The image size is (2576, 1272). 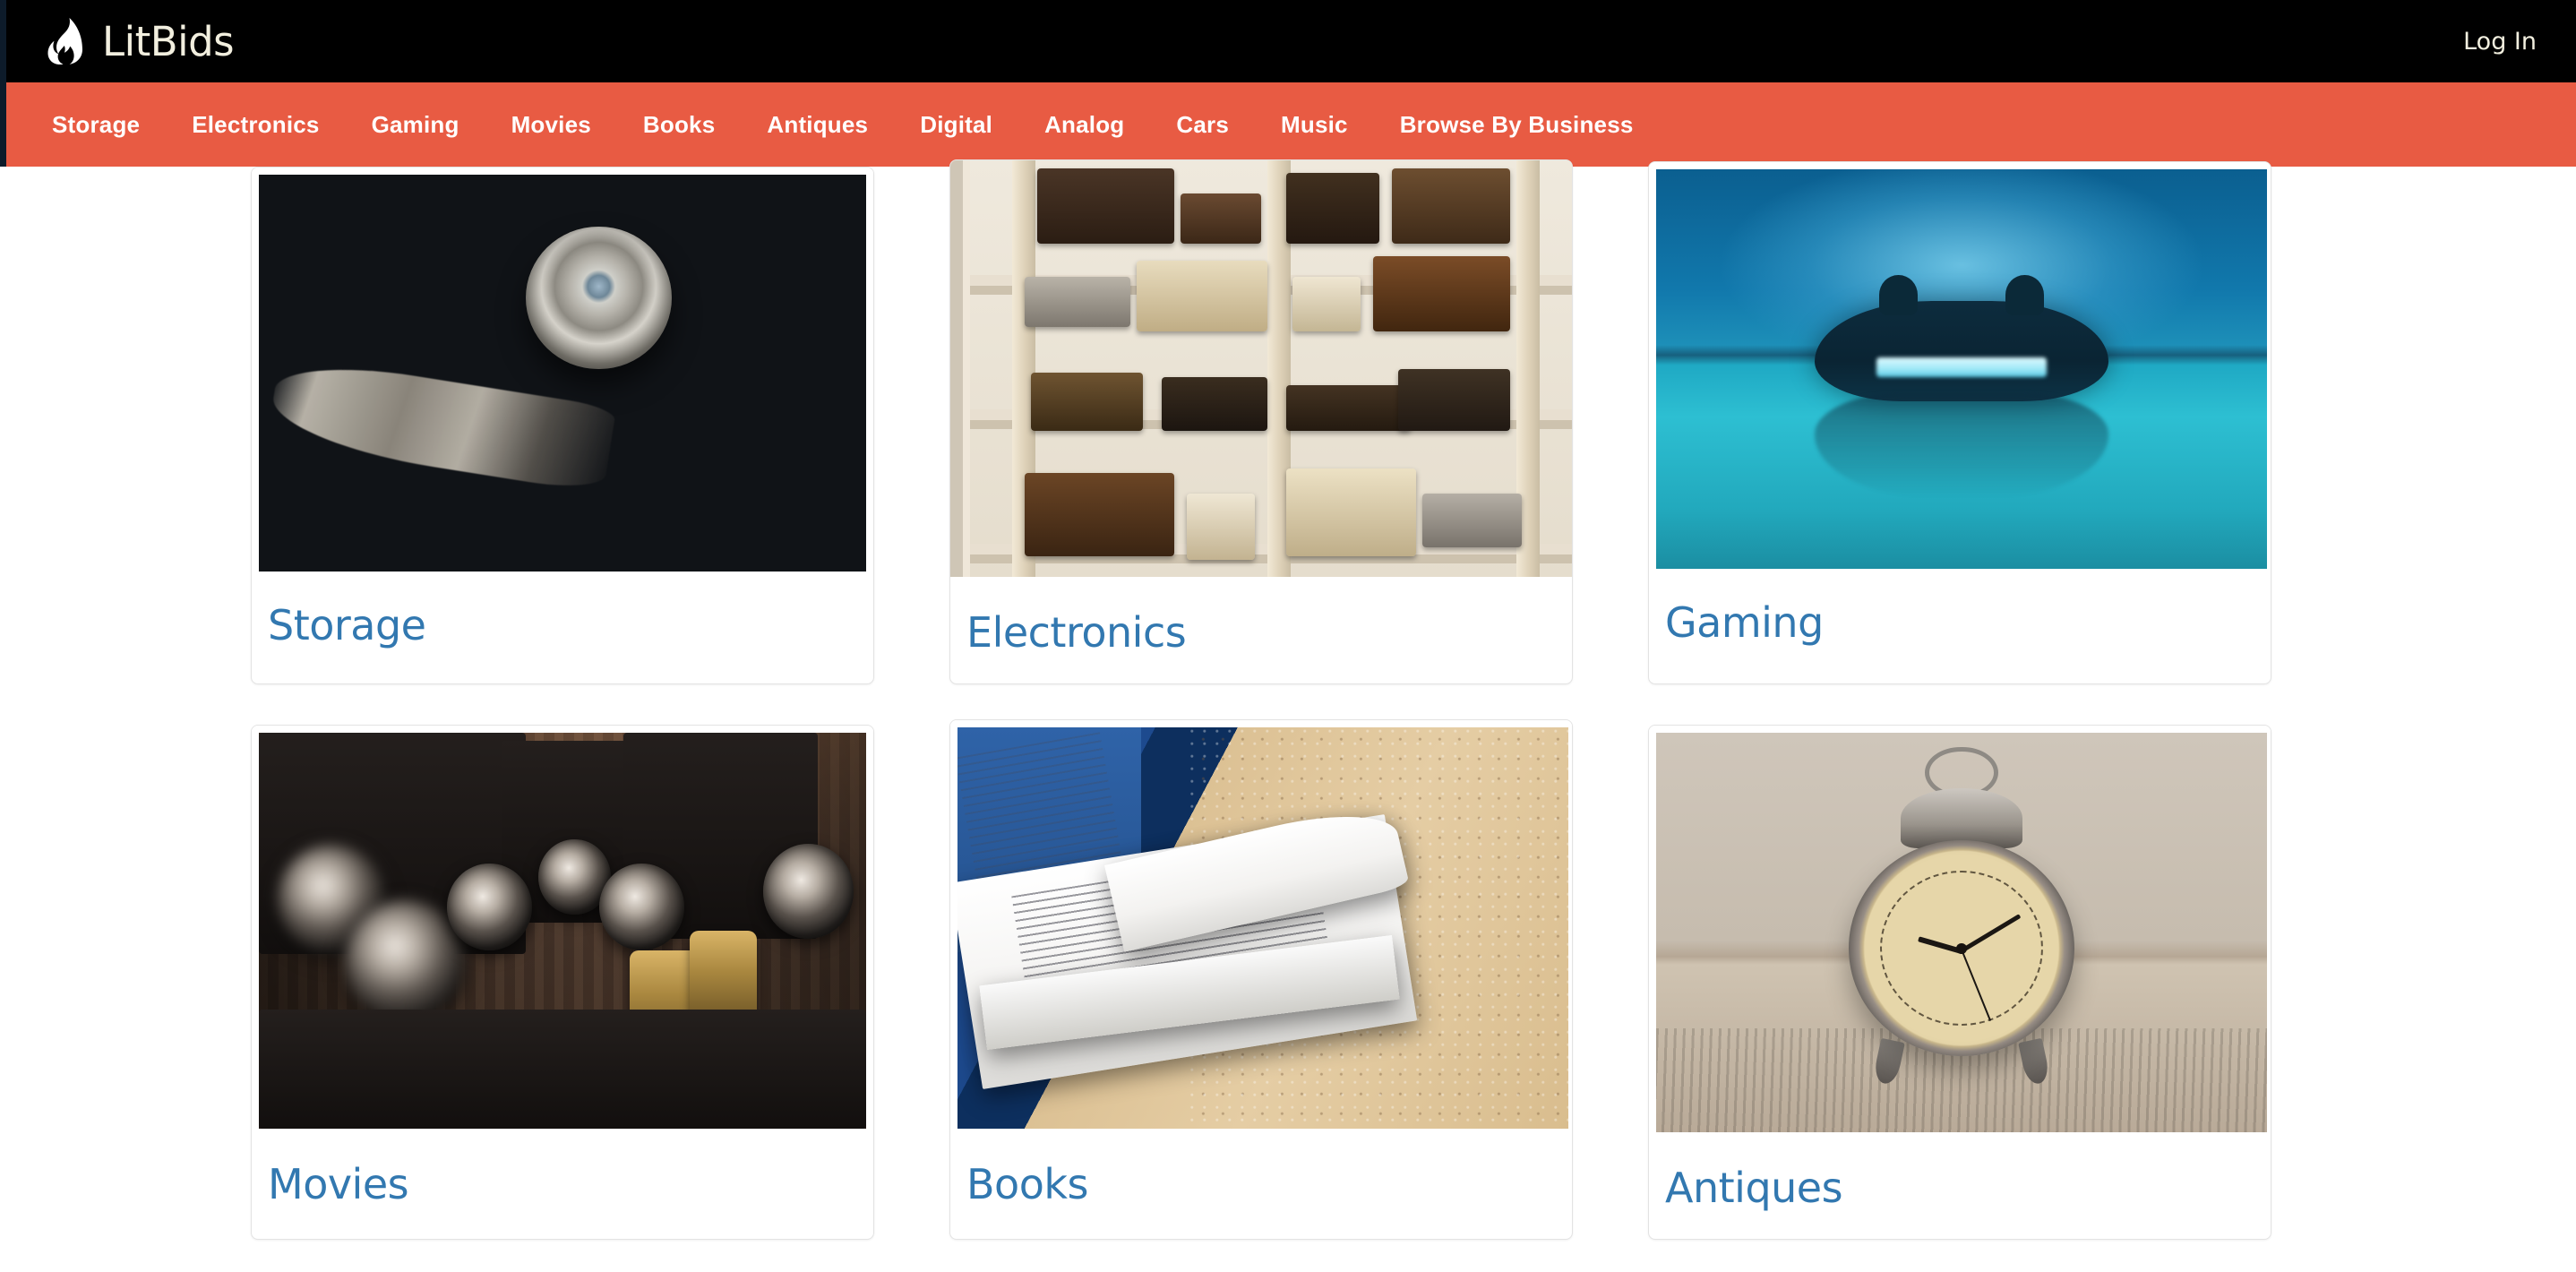 What do you see at coordinates (1314, 125) in the screenshot?
I see `nav-item-music: Music` at bounding box center [1314, 125].